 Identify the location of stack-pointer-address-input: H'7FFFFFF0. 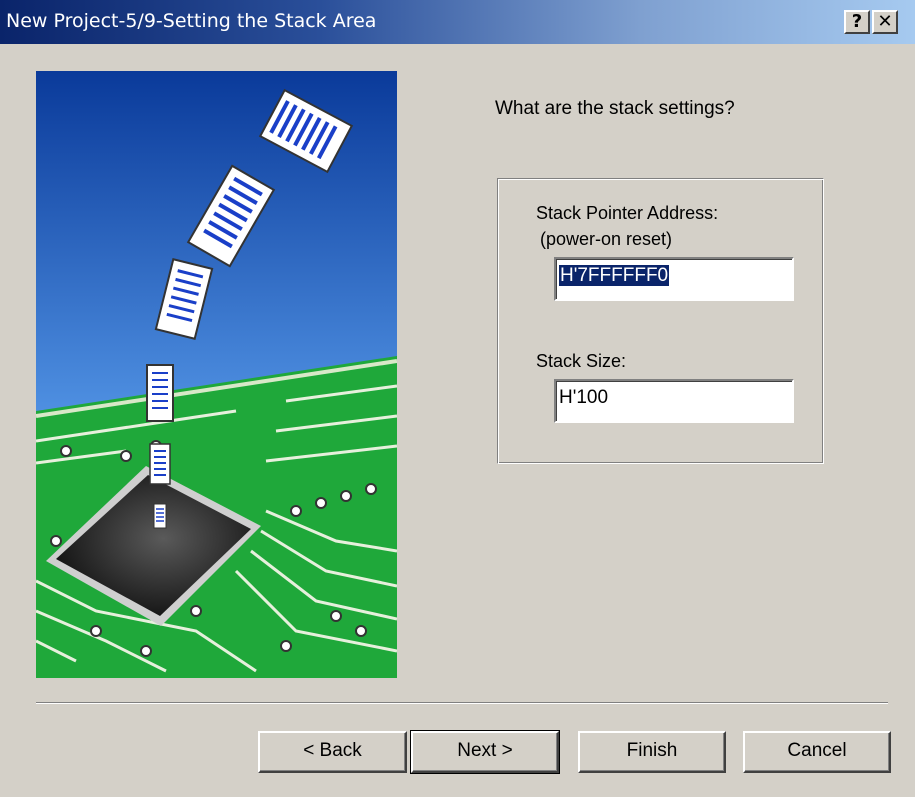
(674, 279).